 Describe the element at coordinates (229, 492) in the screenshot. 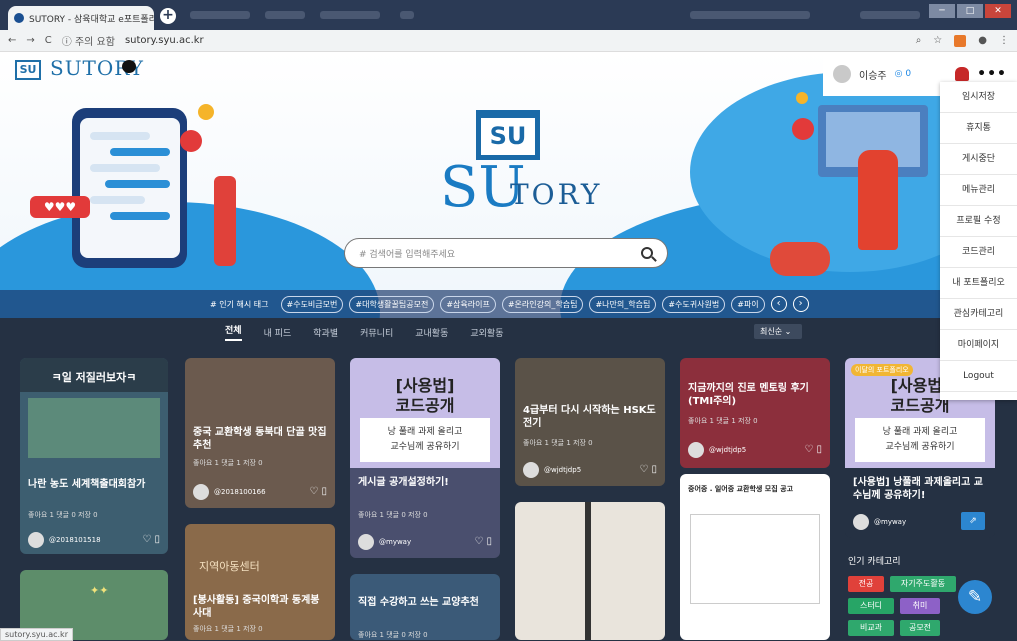

I see `card-author: @2018100166` at that location.